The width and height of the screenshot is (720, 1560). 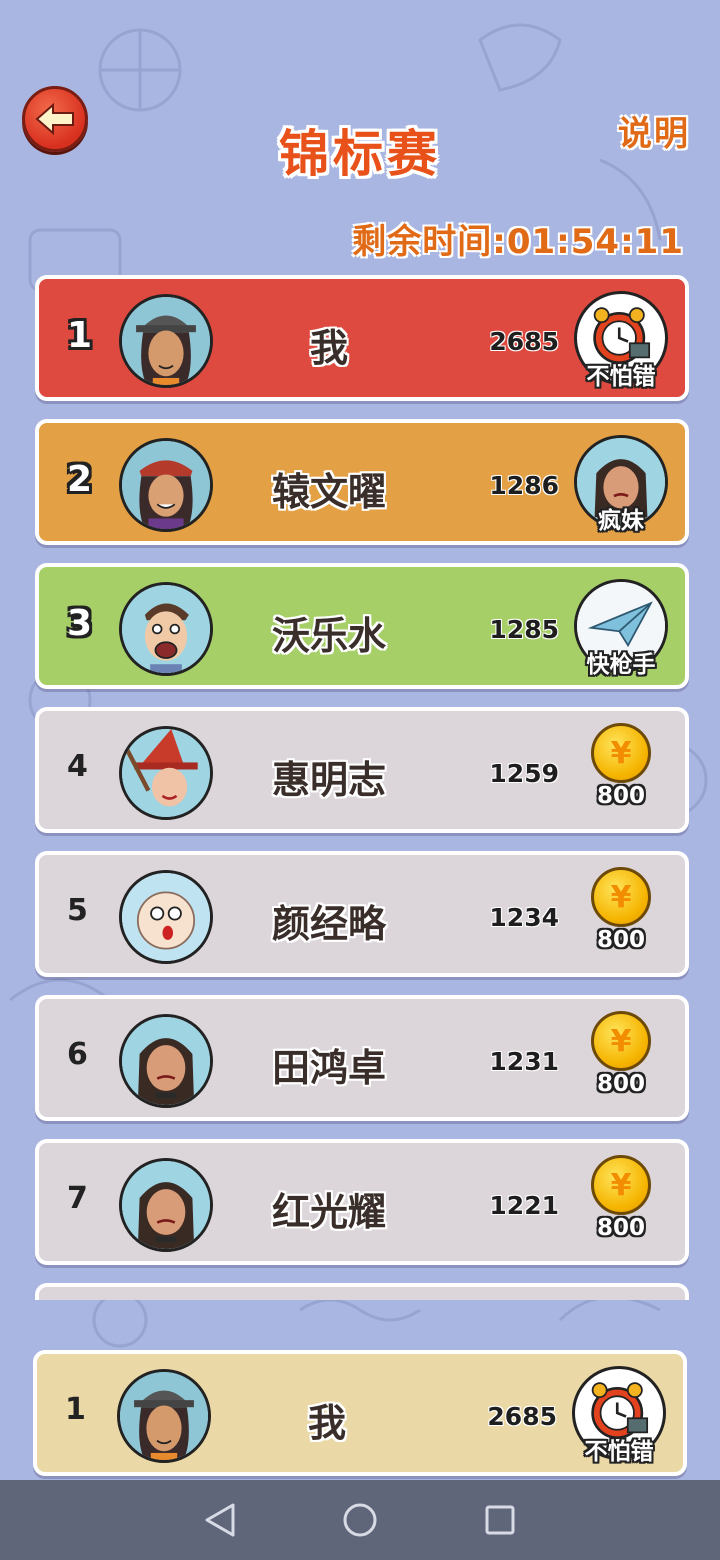 What do you see at coordinates (524, 629) in the screenshot?
I see `player-score: 1285` at bounding box center [524, 629].